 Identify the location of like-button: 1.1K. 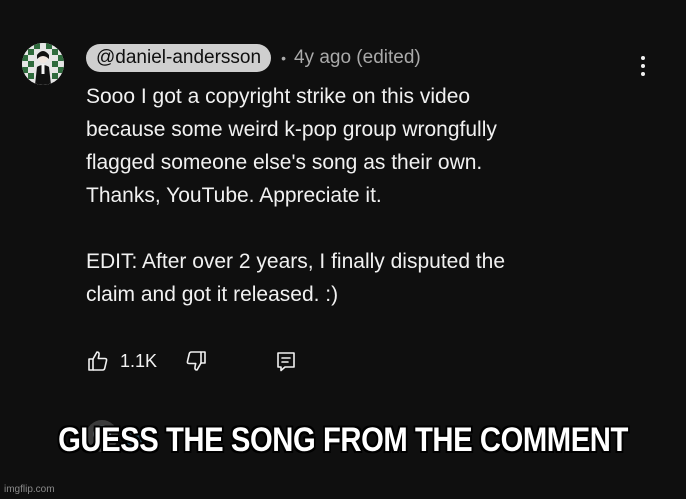
(121, 361).